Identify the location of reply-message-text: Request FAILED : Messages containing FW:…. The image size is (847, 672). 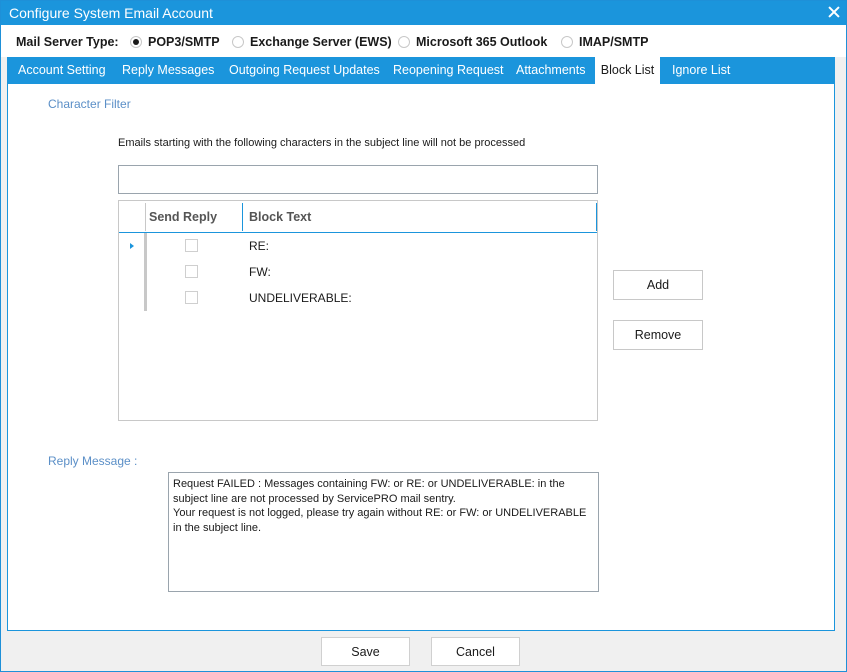
(380, 506).